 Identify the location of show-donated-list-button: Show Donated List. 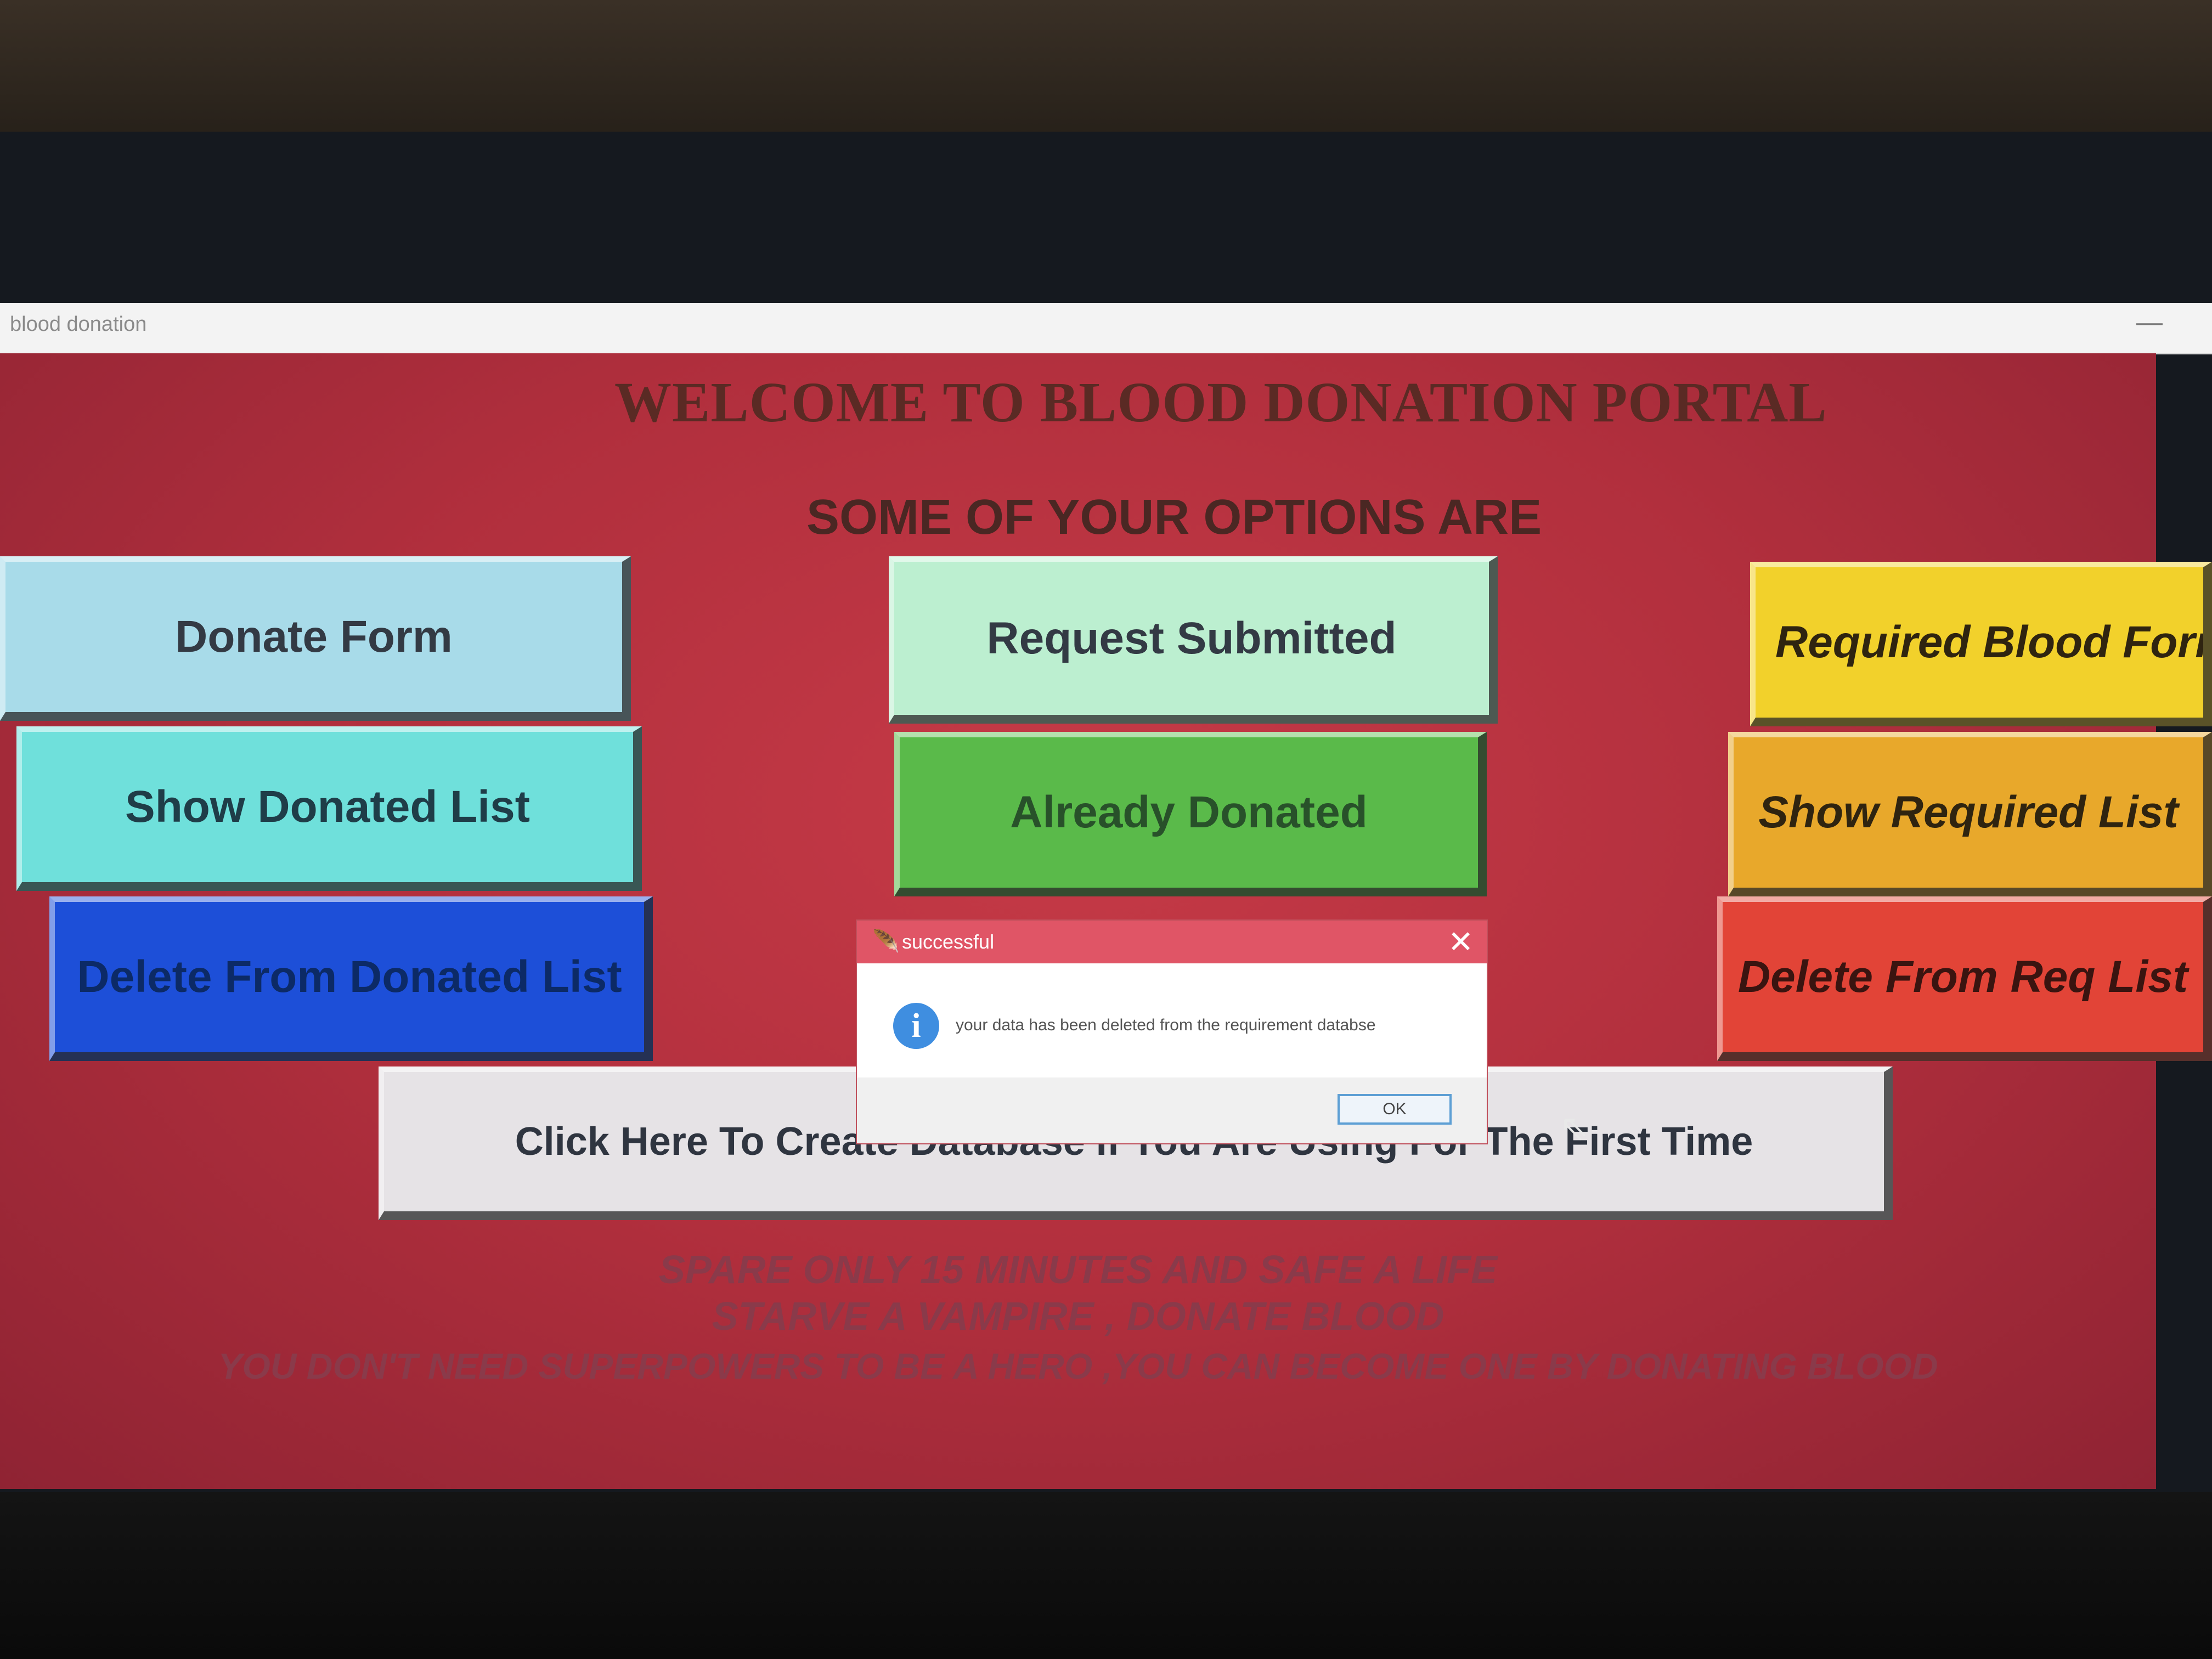
(329, 809).